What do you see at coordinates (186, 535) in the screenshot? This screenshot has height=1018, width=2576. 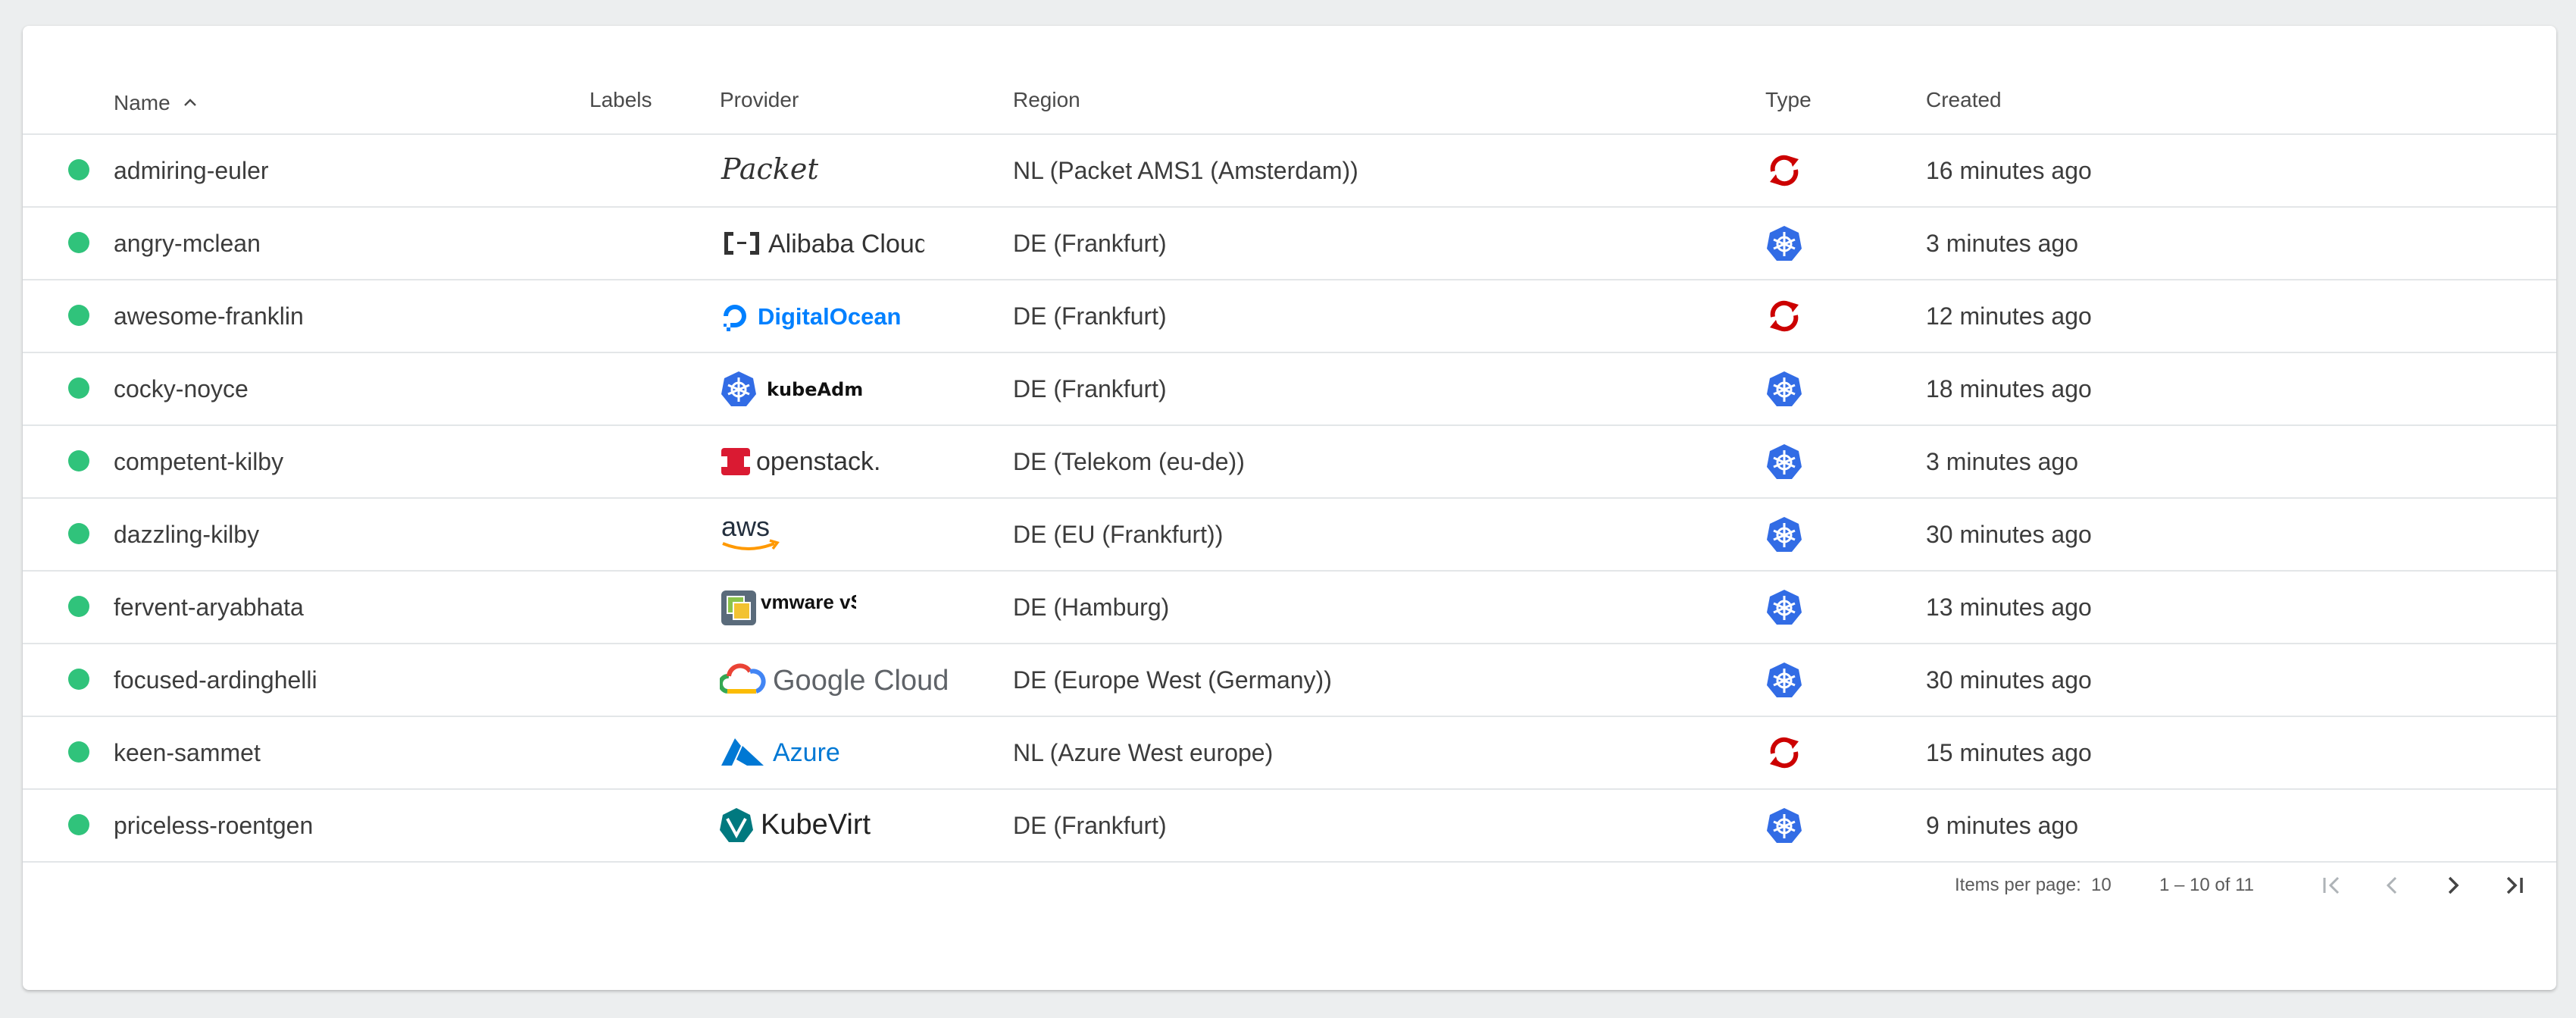 I see `cluster-name: dazzling-kilby` at bounding box center [186, 535].